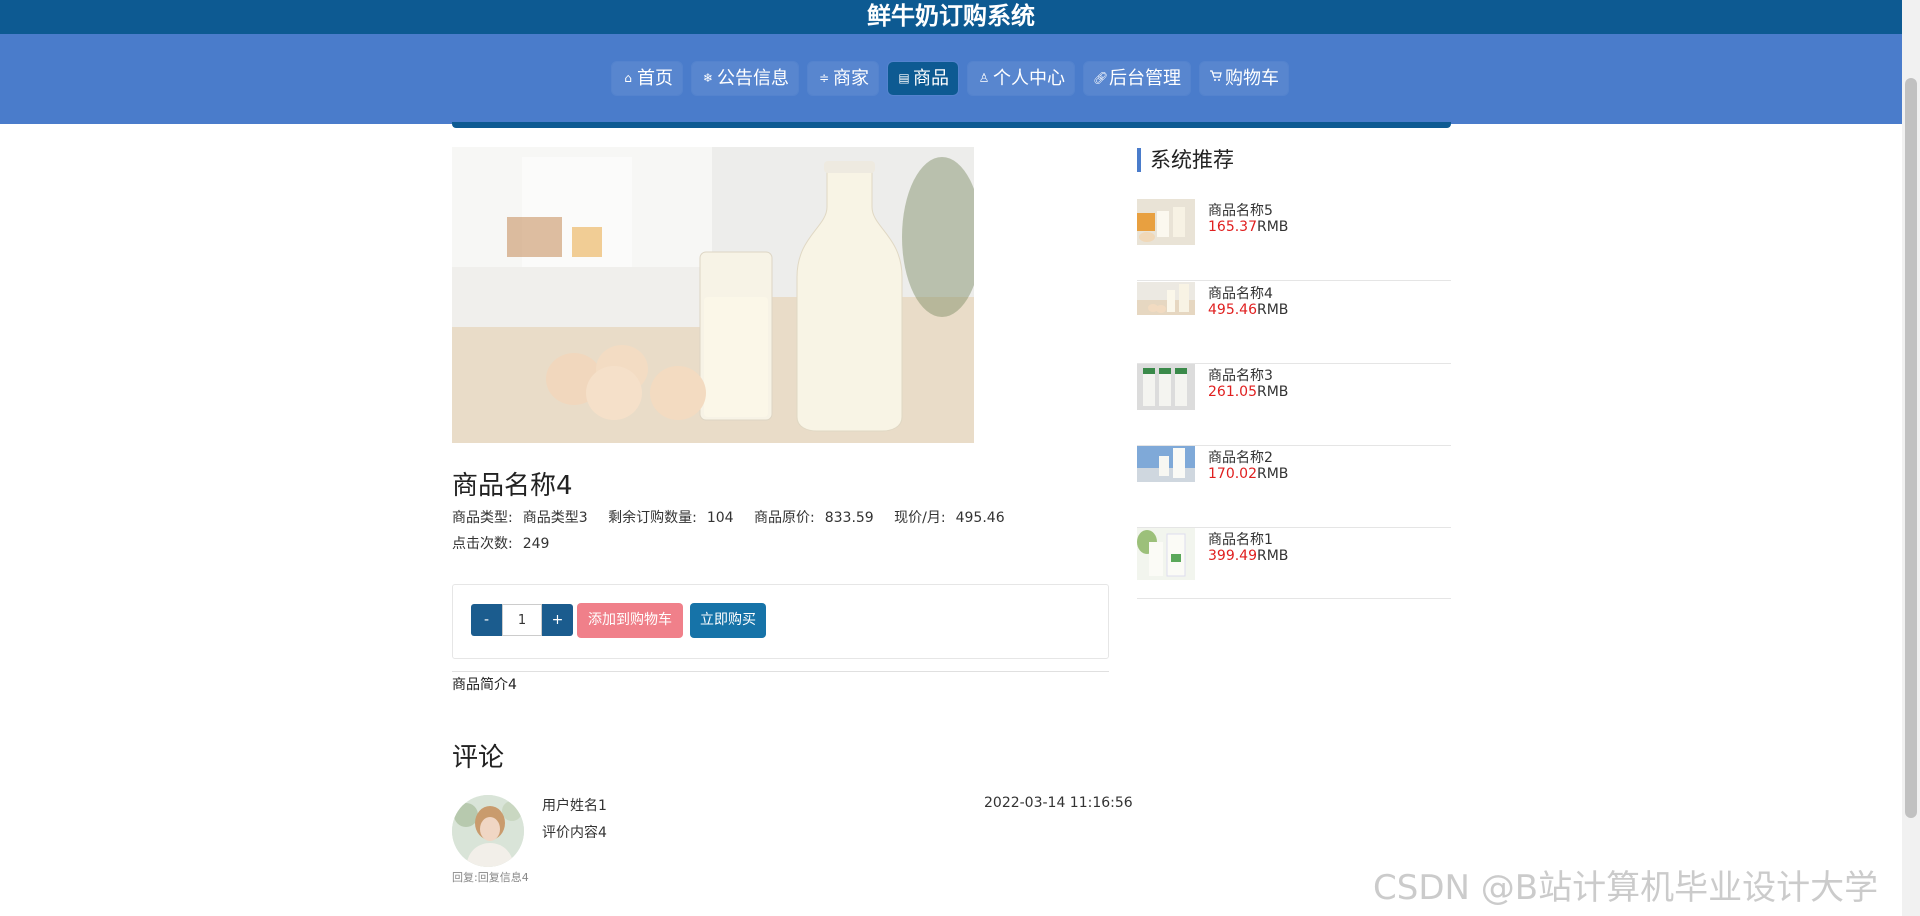 This screenshot has height=916, width=1920. I want to click on clicks-value: 249, so click(536, 544).